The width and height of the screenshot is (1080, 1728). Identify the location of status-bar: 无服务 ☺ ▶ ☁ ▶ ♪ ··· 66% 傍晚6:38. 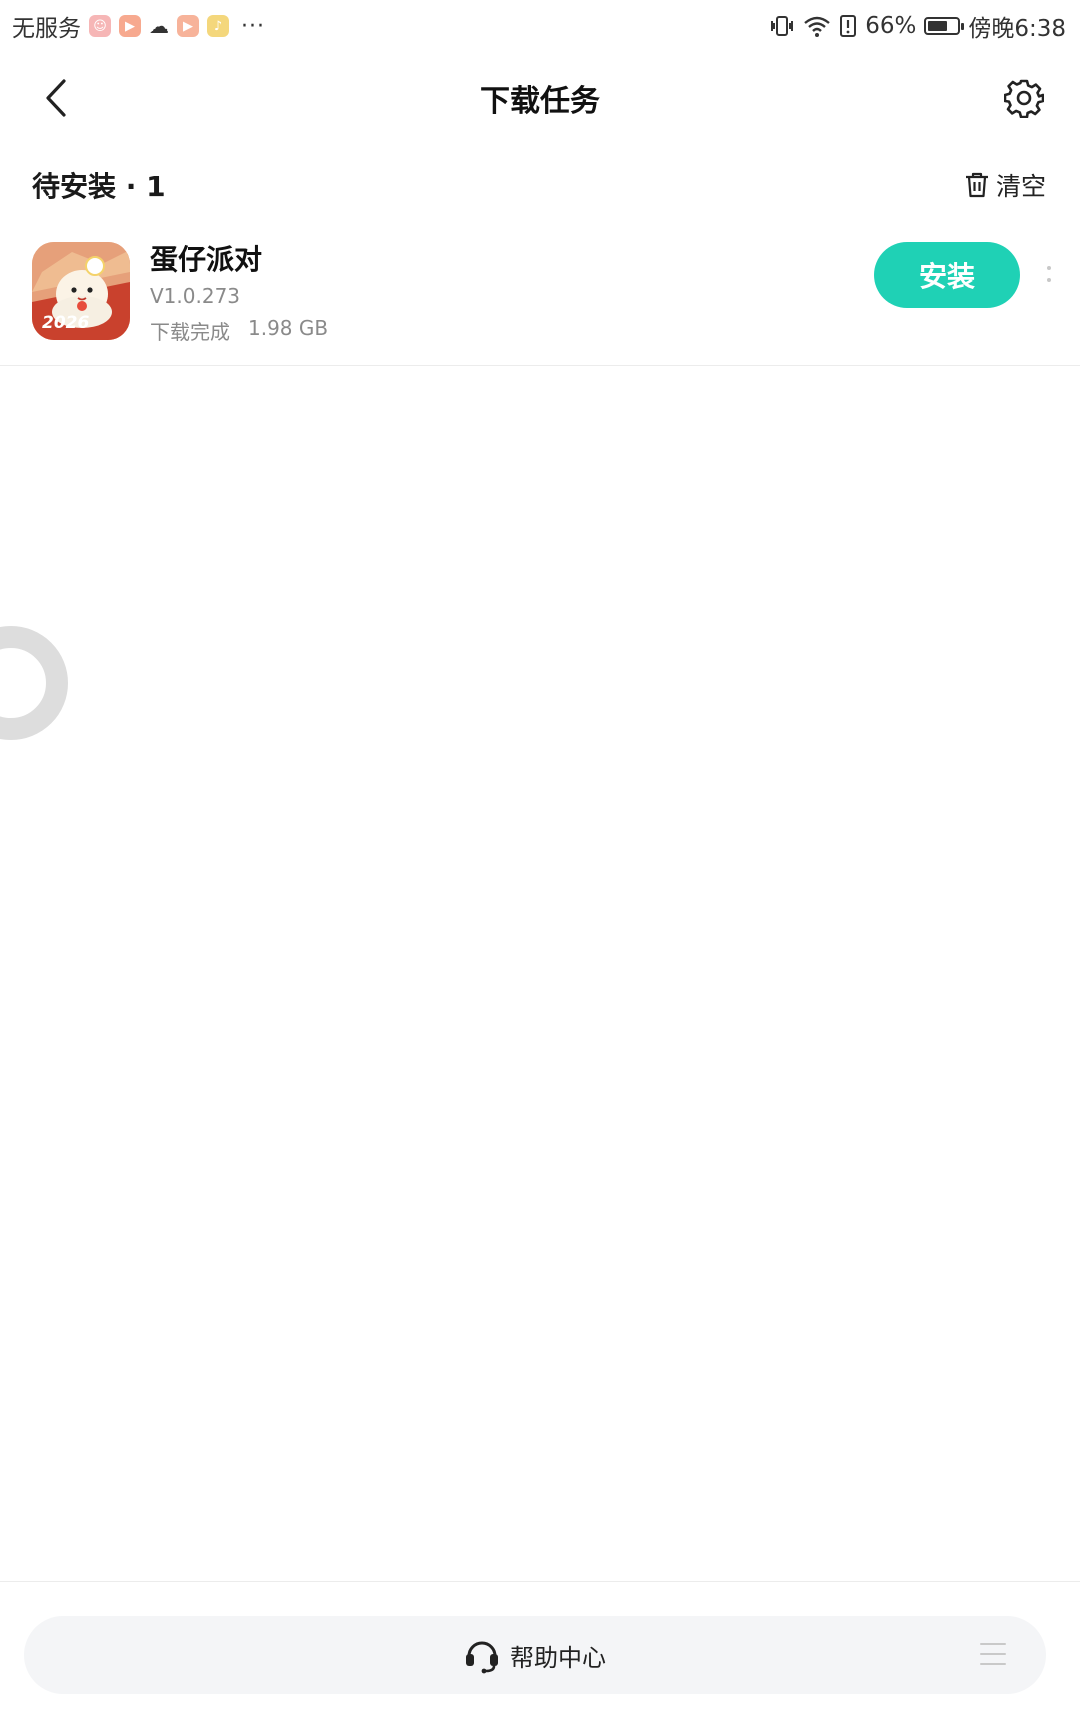
(540, 26).